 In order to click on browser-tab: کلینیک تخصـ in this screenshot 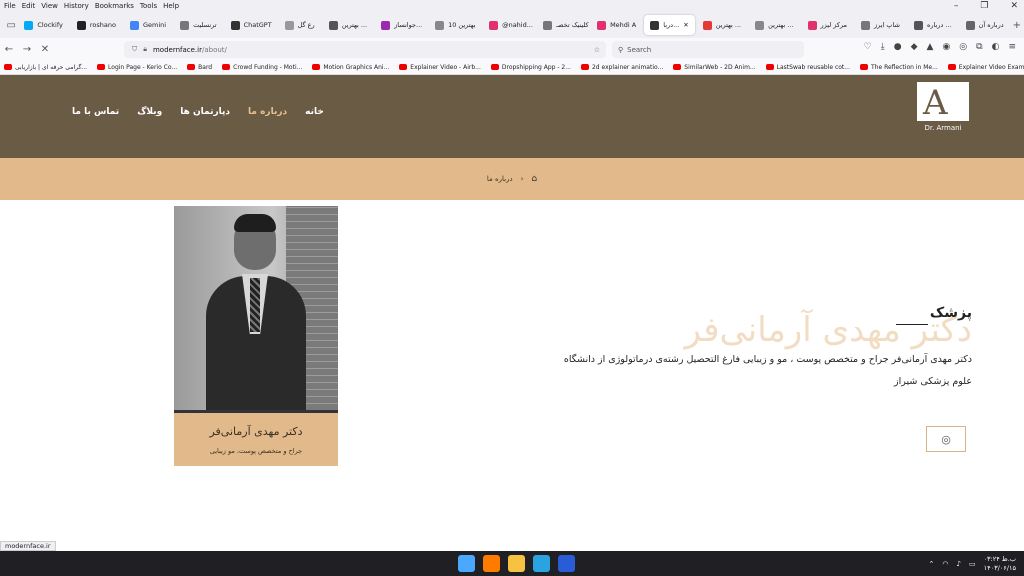, I will do `click(563, 25)`.